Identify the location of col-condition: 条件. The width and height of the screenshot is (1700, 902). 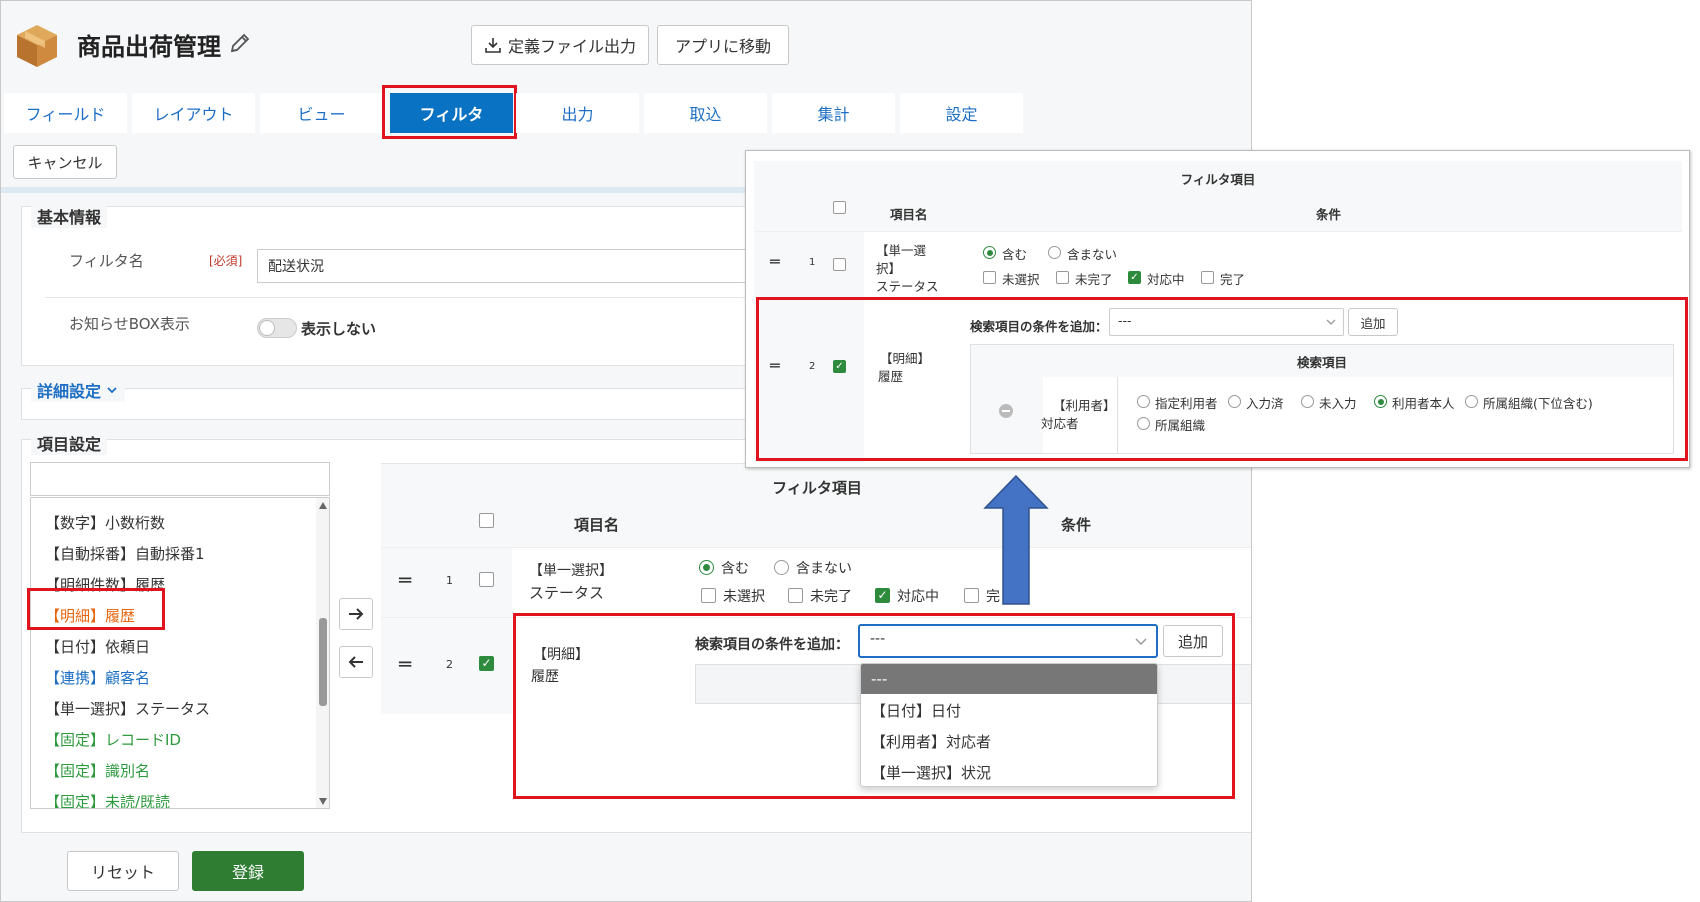
(1076, 525).